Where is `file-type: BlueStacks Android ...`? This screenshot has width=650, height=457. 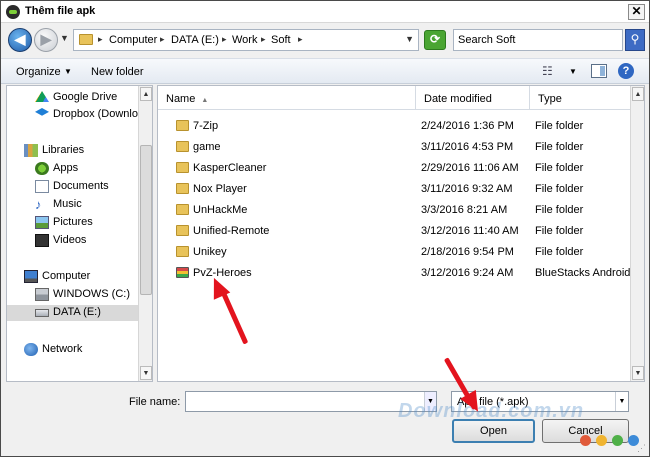
file-type: BlueStacks Android ... is located at coordinates (589, 273).